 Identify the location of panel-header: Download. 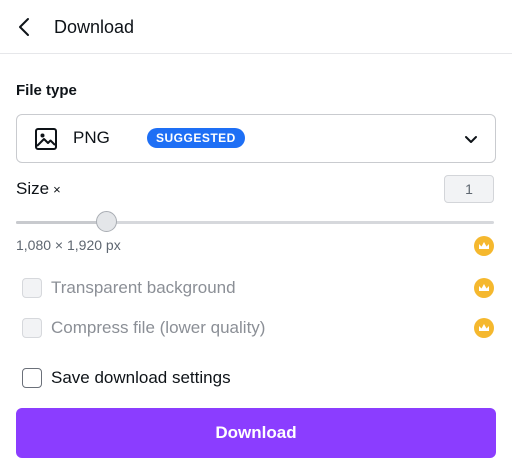
(256, 27).